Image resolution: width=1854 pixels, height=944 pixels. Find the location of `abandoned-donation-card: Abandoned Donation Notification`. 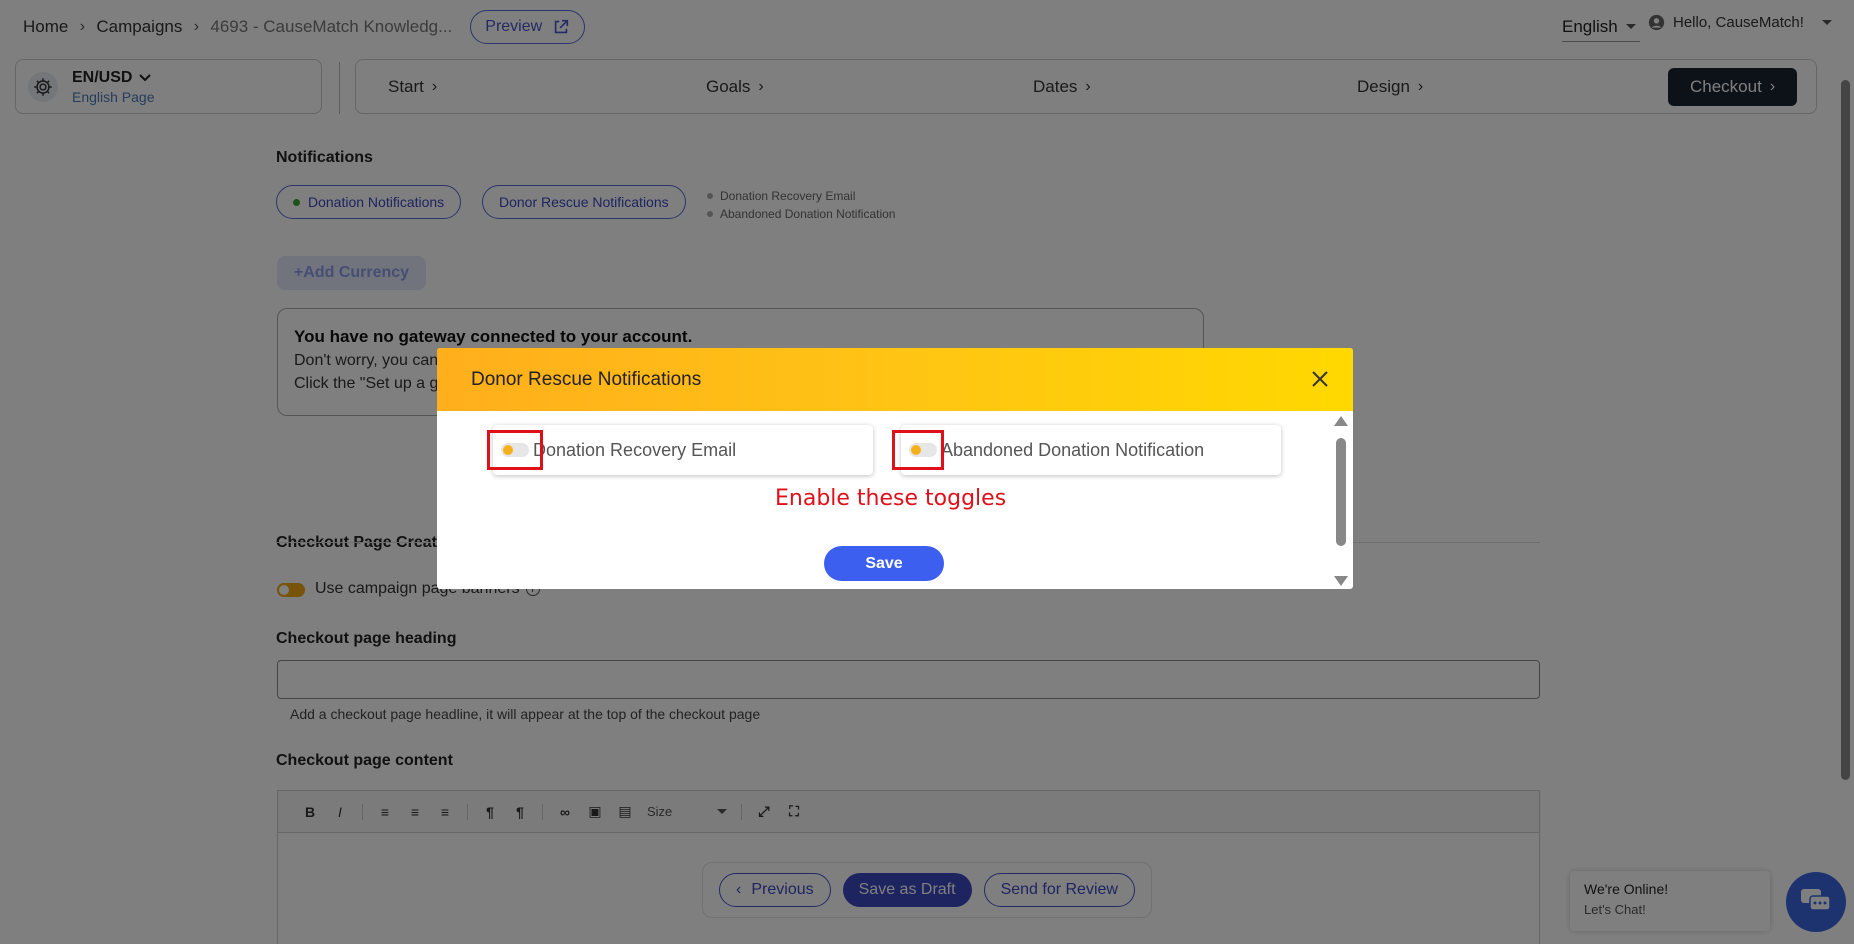

abandoned-donation-card: Abandoned Donation Notification is located at coordinates (1091, 450).